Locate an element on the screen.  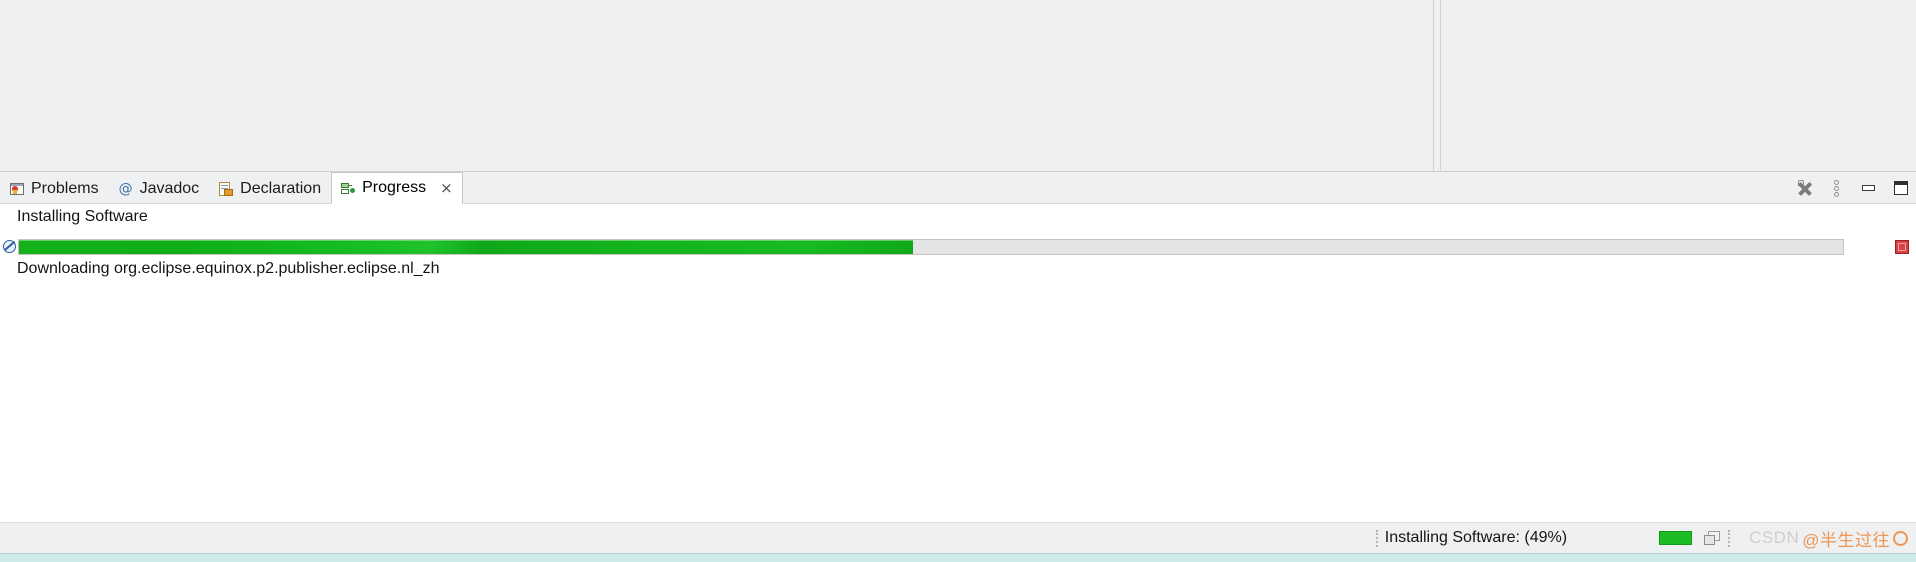
close-icon: × is located at coordinates (446, 188).